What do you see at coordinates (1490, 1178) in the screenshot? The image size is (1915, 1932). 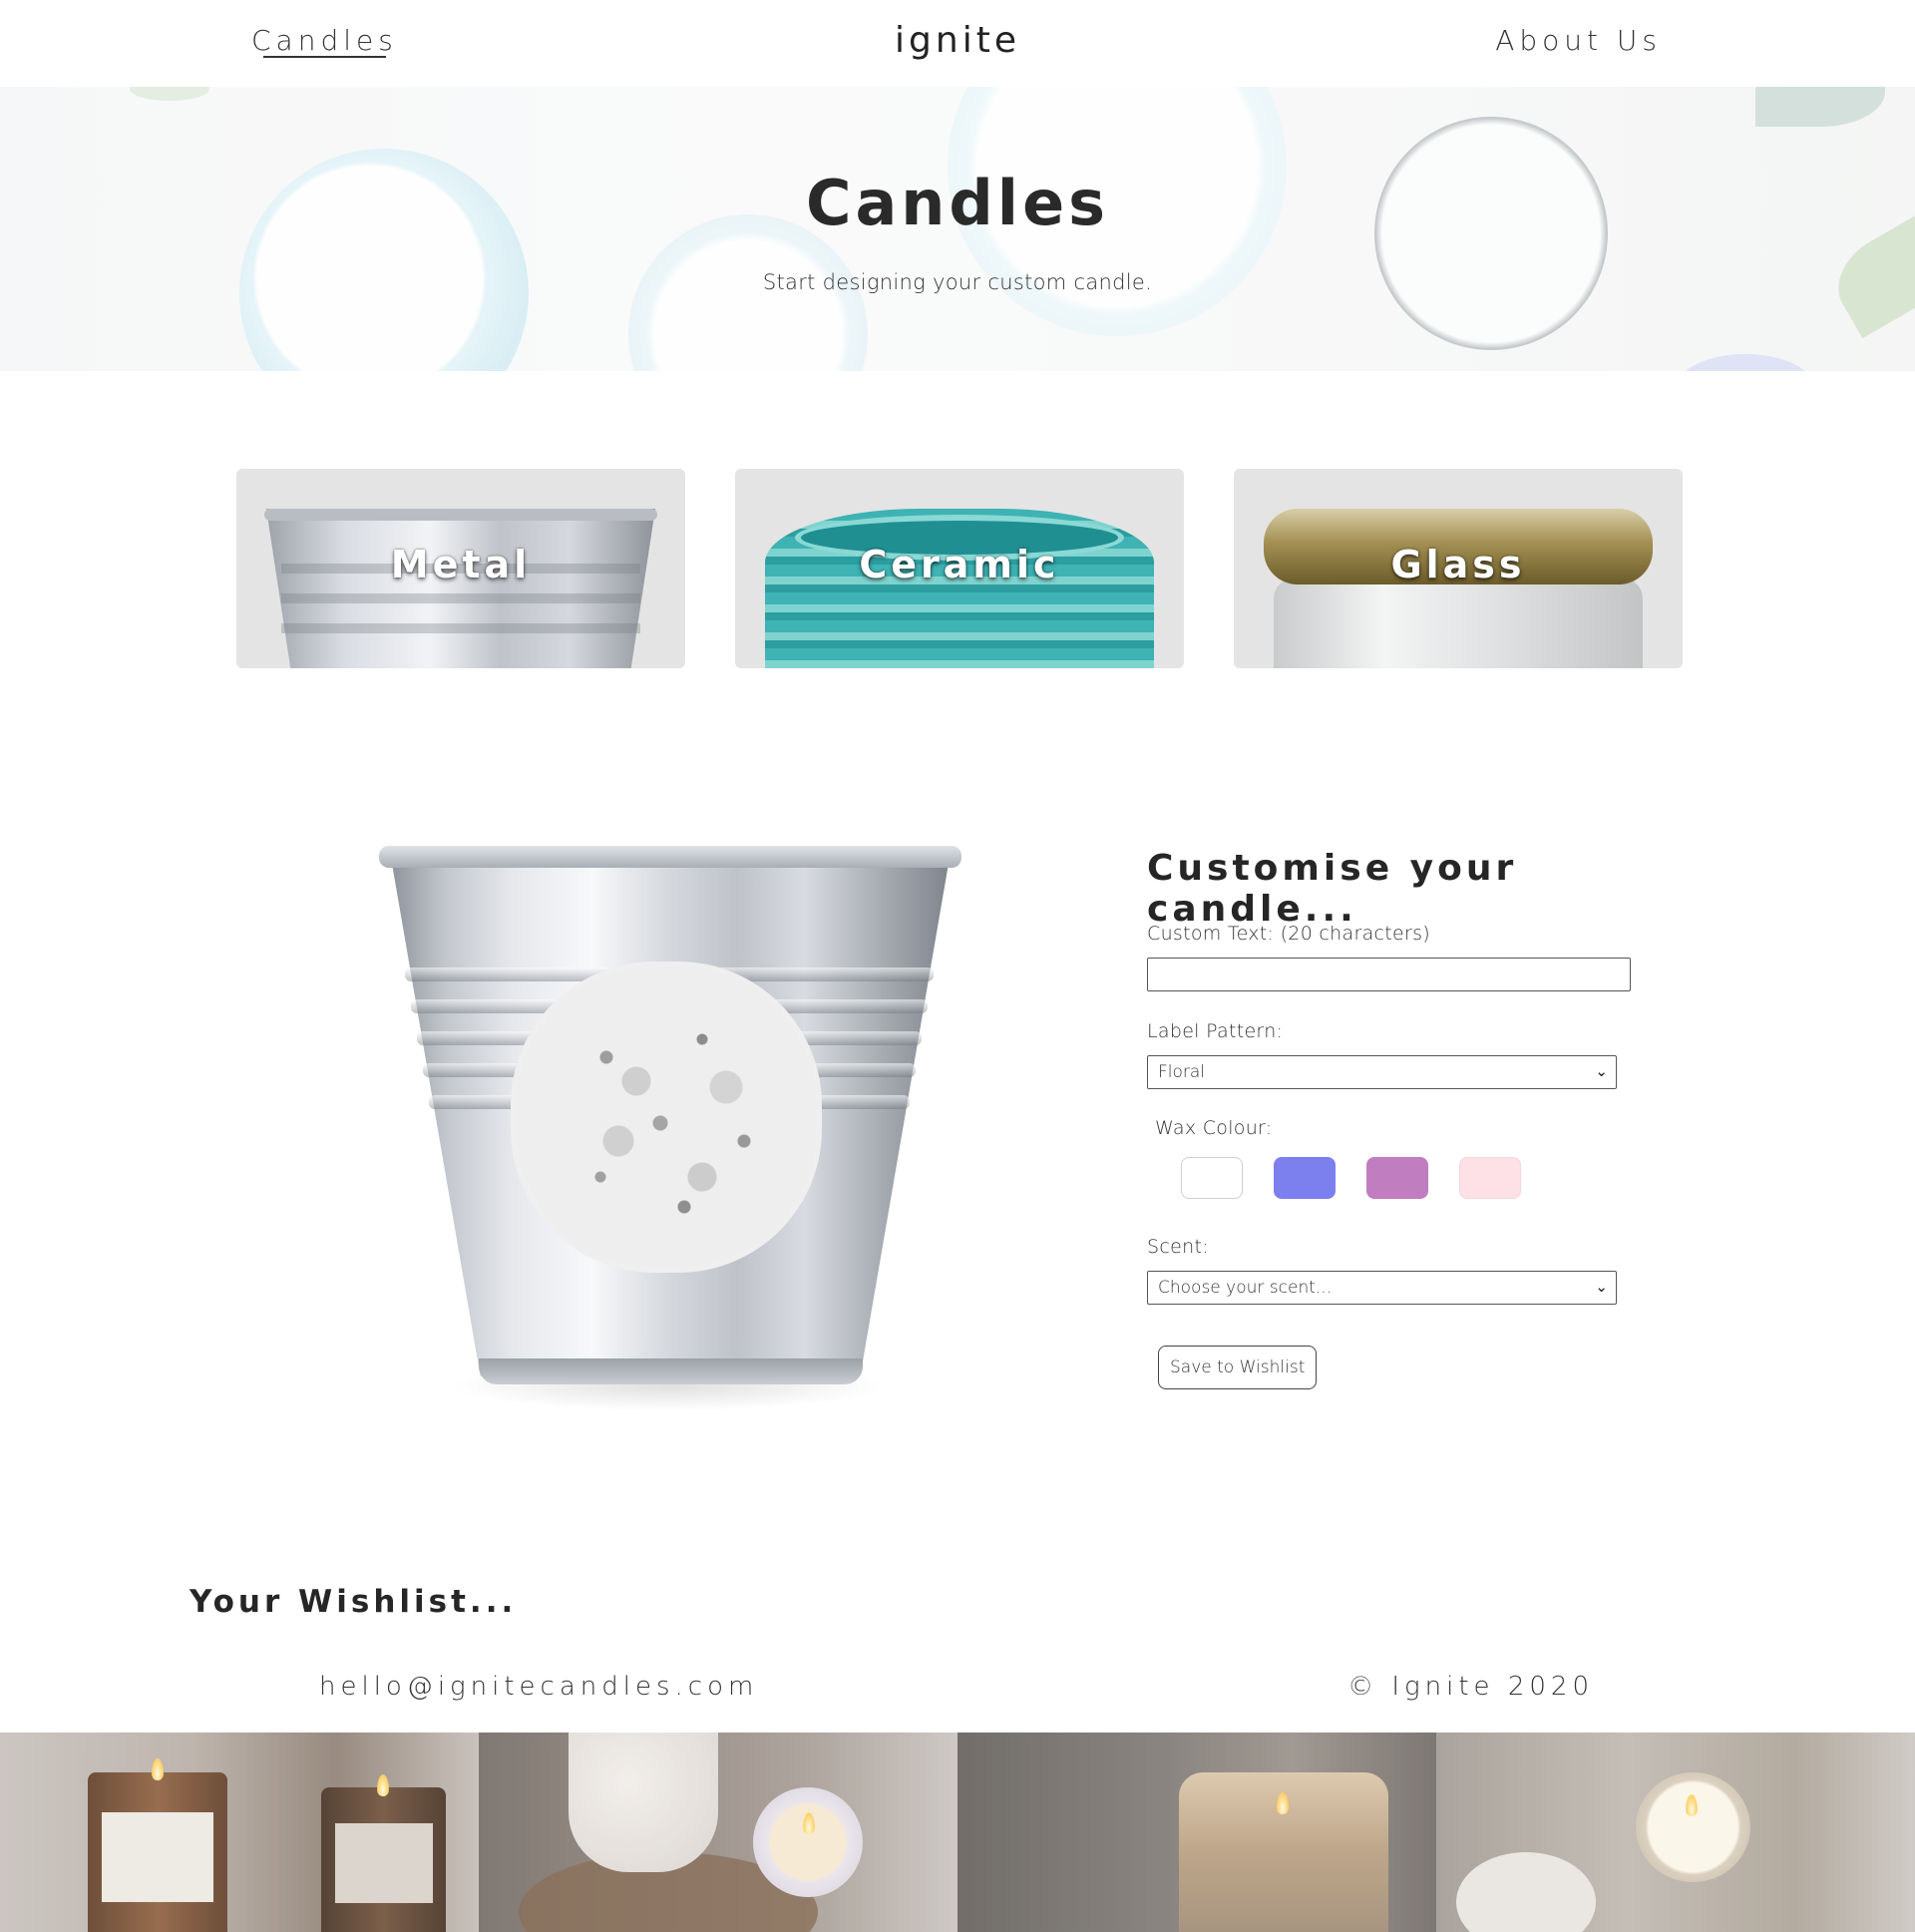 I see `wax-swatch-pink` at bounding box center [1490, 1178].